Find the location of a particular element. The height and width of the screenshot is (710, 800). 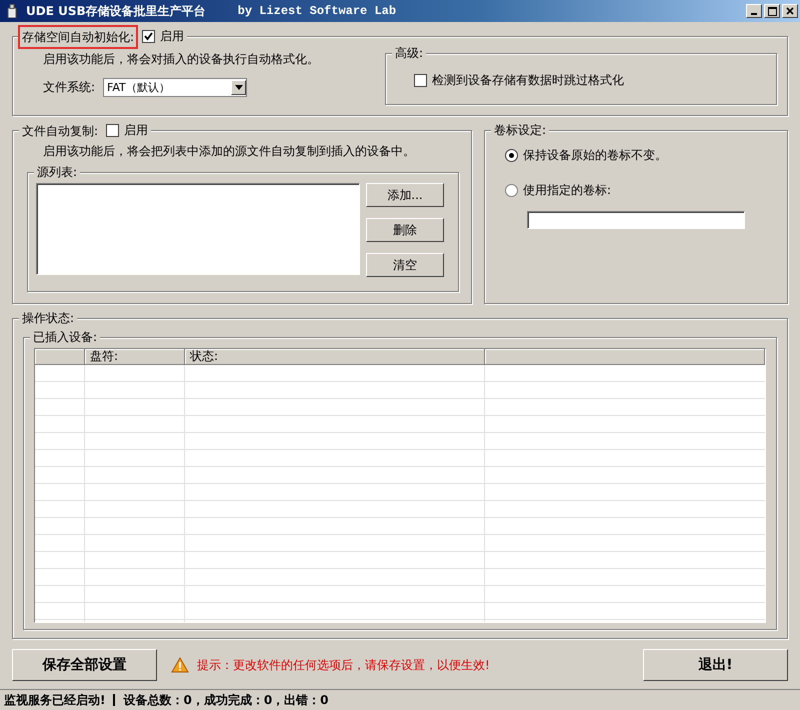

exit-button: 退出! is located at coordinates (715, 665).